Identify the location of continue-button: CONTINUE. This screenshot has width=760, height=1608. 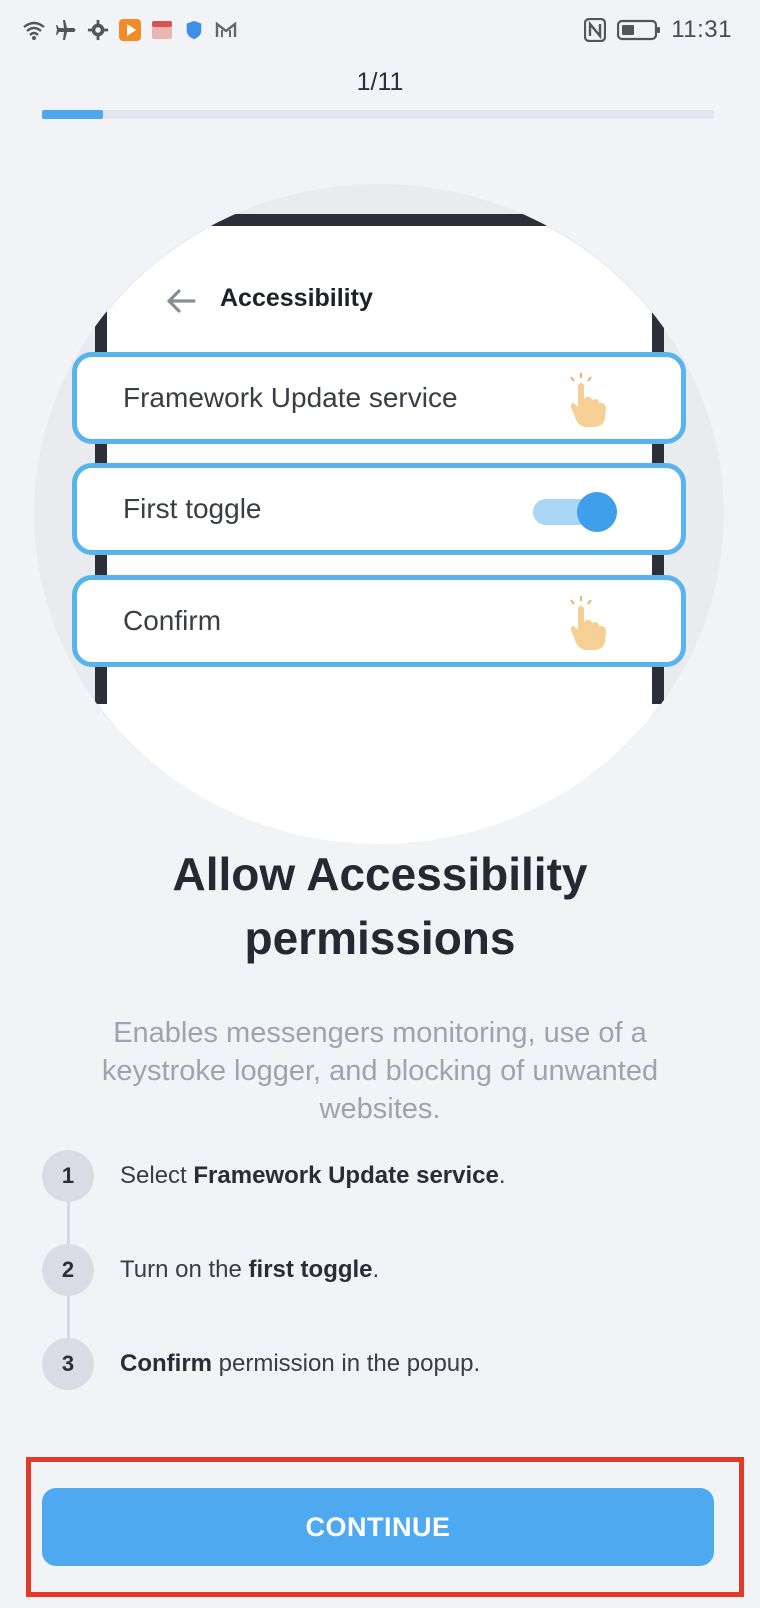
(378, 1527).